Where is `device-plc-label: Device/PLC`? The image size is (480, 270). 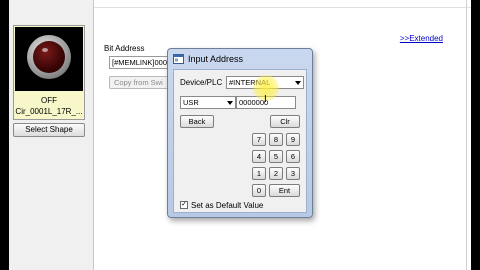
device-plc-label: Device/PLC is located at coordinates (201, 82).